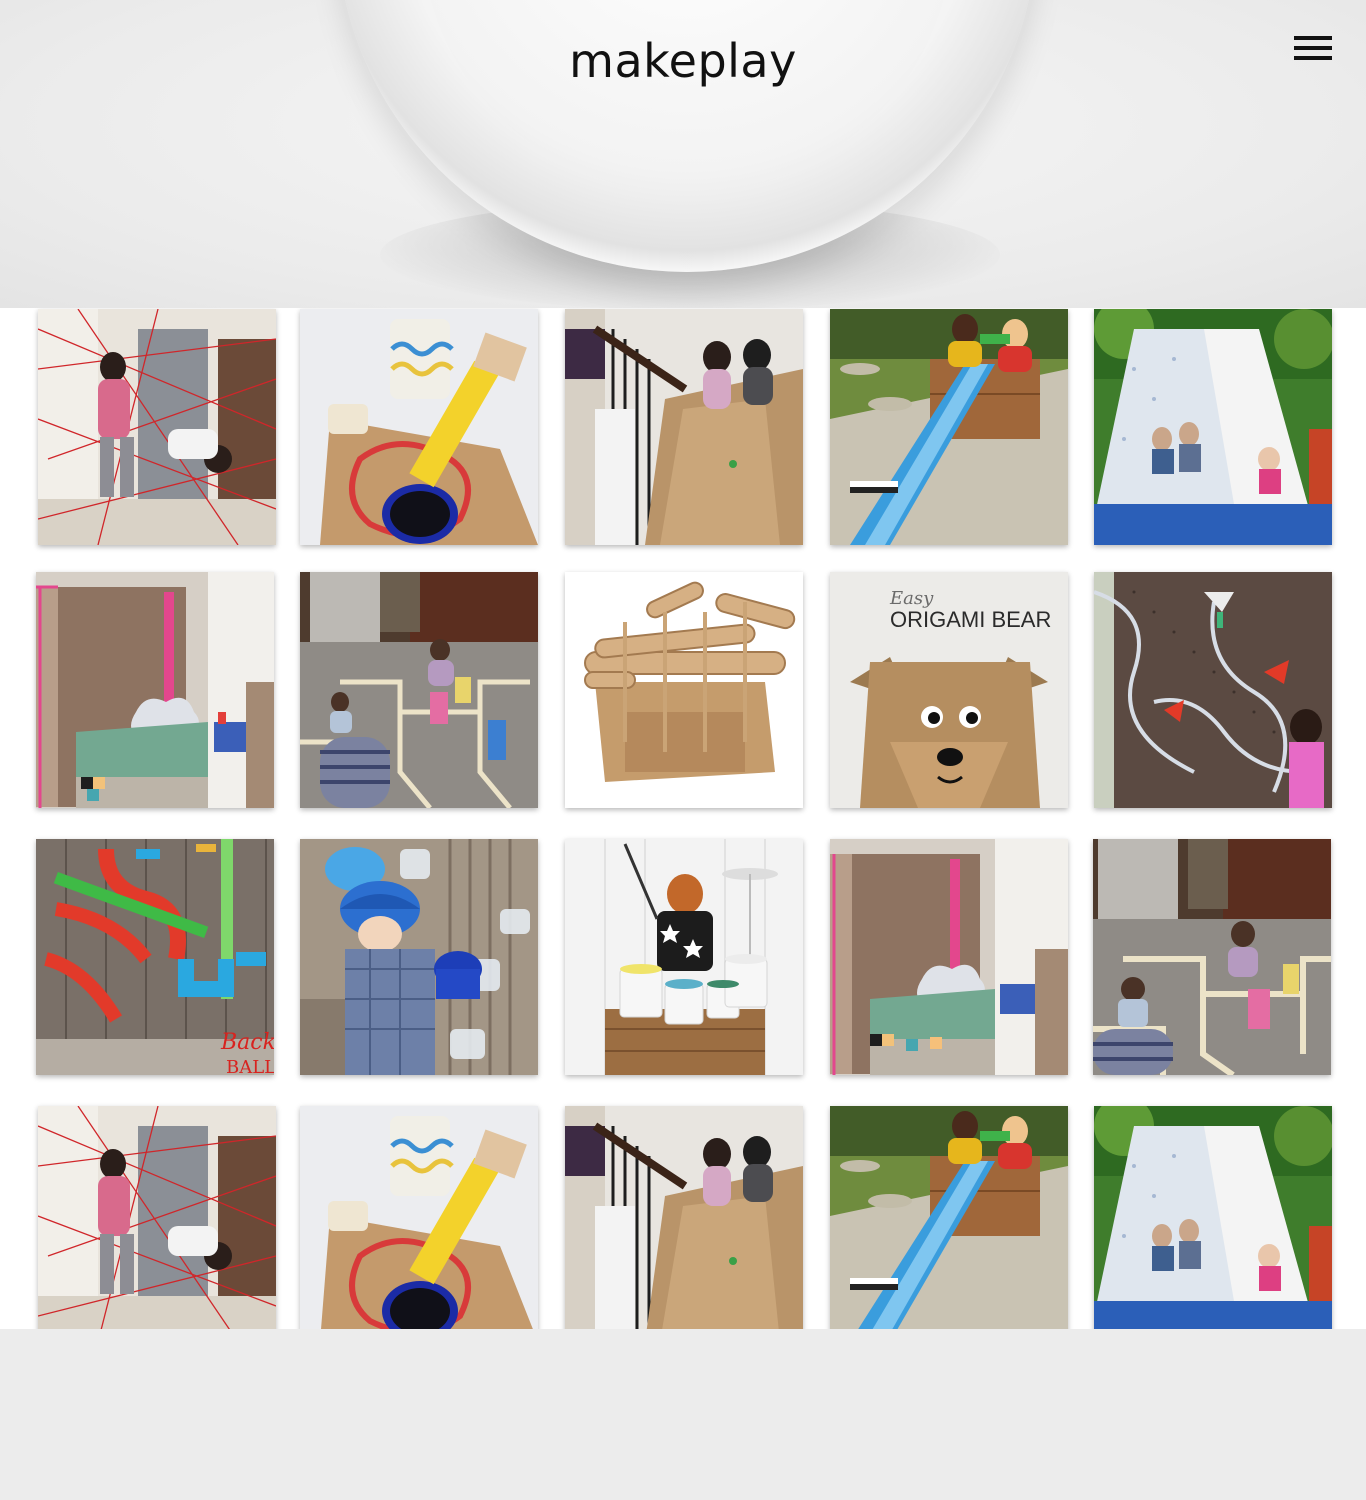 This screenshot has height=1500, width=1366. I want to click on origami-bear-caption: ORIGAMI BEAR, so click(970, 619).